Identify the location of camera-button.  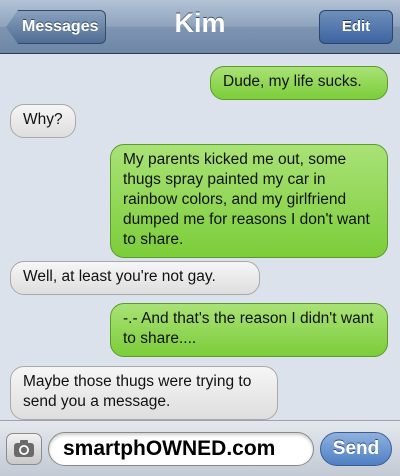
(24, 449).